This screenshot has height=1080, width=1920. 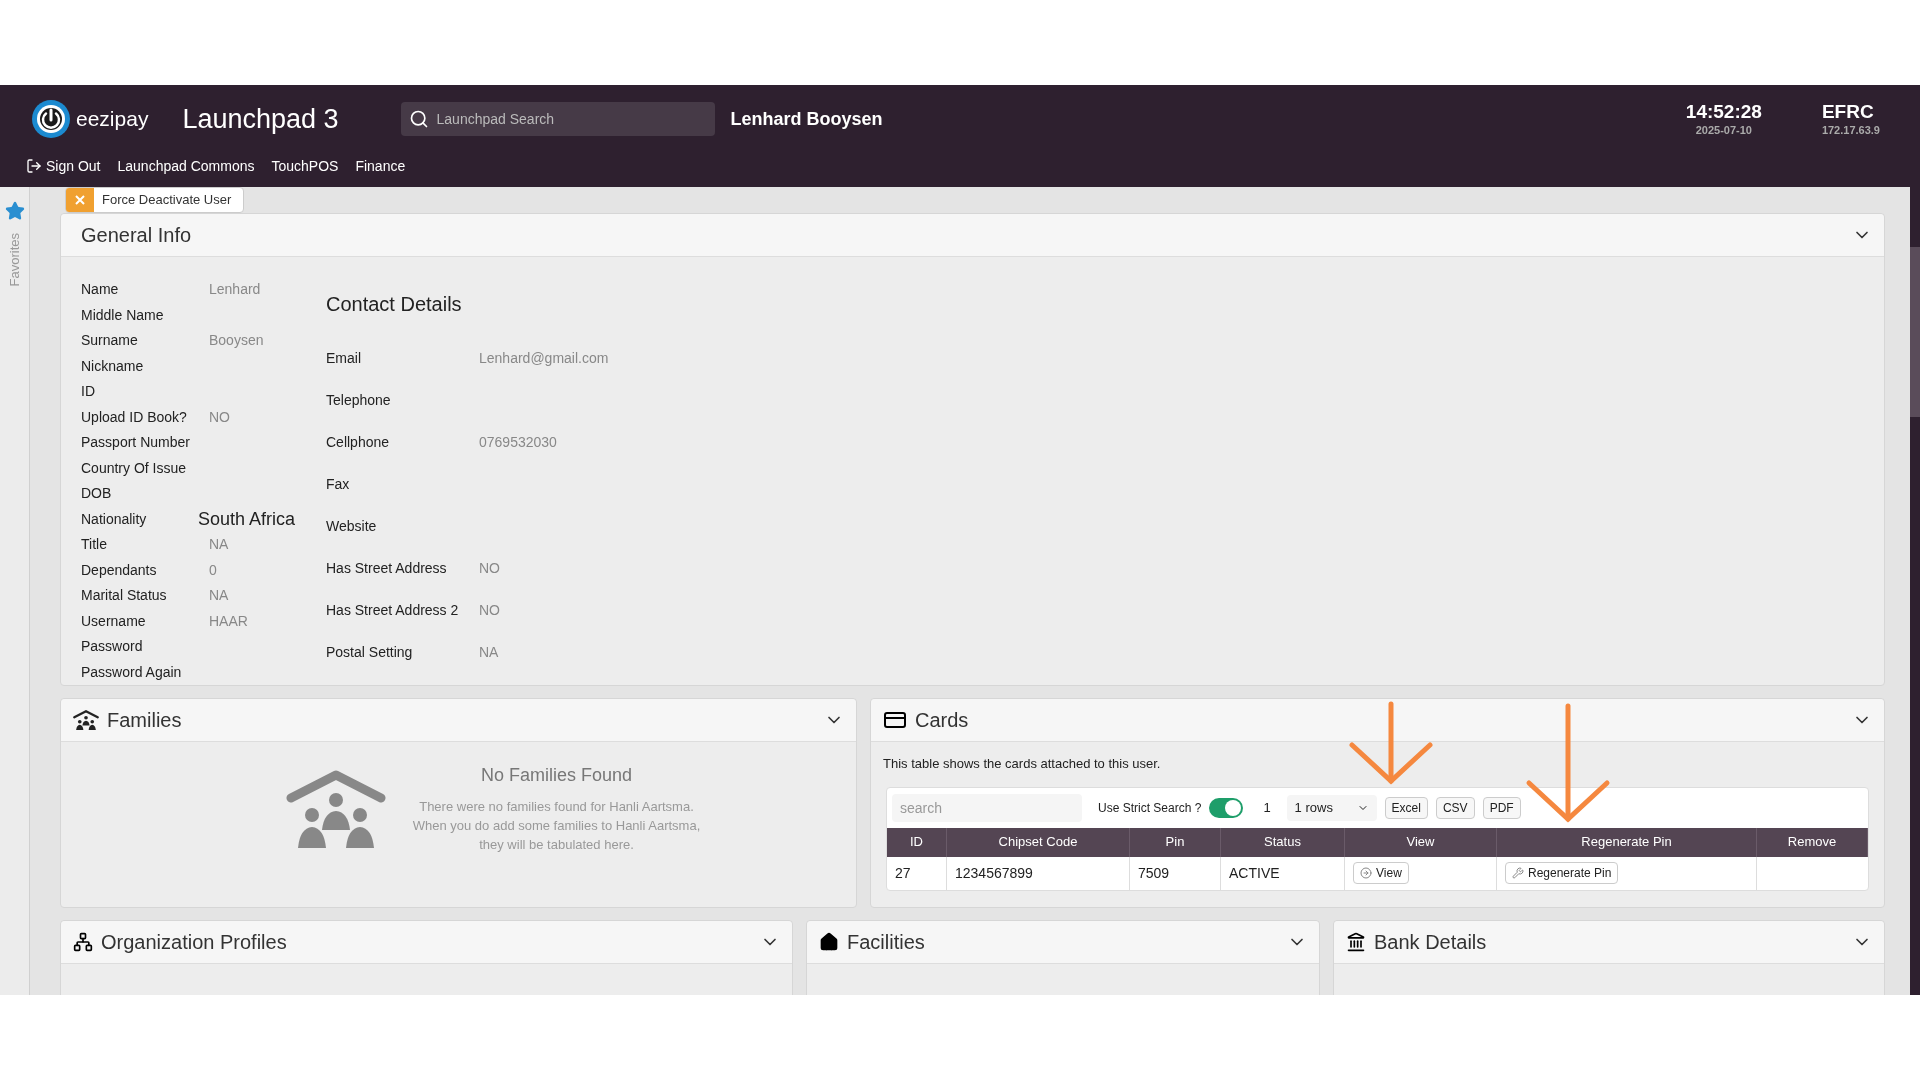 What do you see at coordinates (1501, 807) in the screenshot?
I see `export-button: PDF` at bounding box center [1501, 807].